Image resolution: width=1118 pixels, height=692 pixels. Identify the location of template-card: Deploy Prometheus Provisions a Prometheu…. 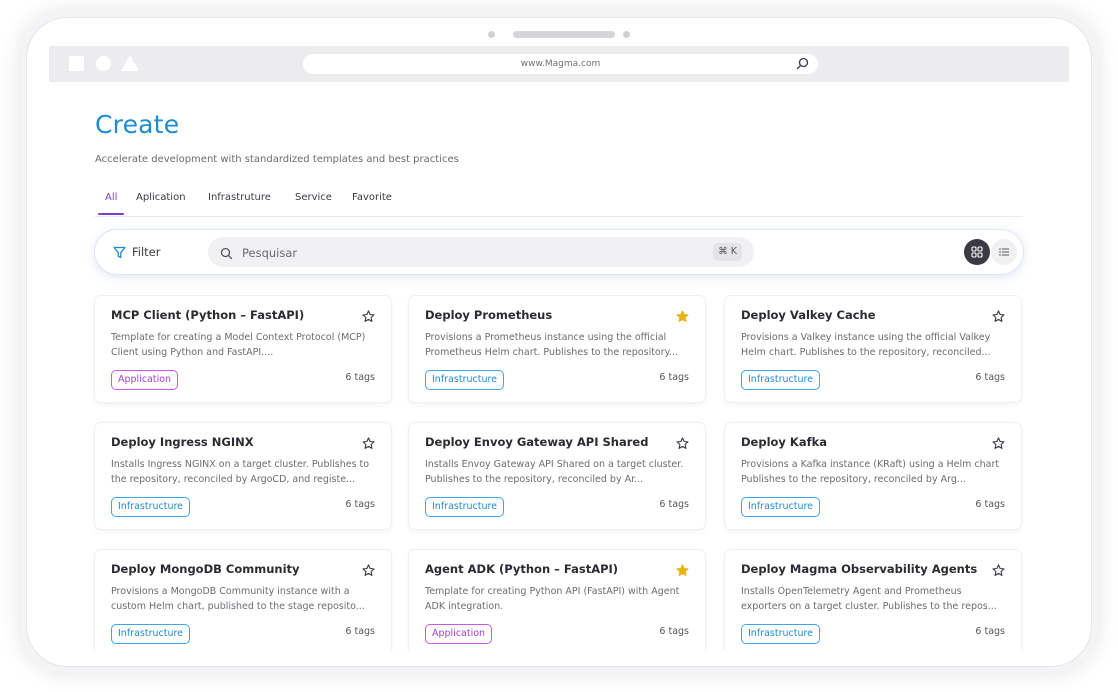
(557, 349).